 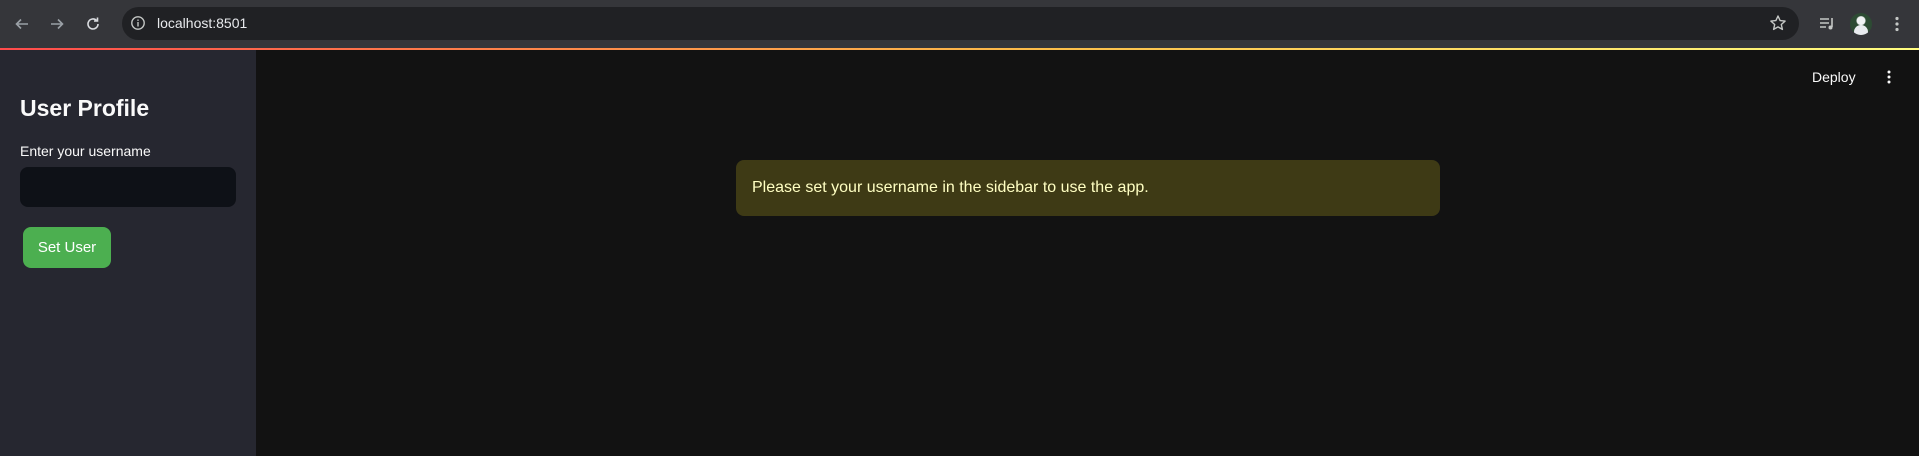 I want to click on forward-arrow-icon, so click(x=57, y=24).